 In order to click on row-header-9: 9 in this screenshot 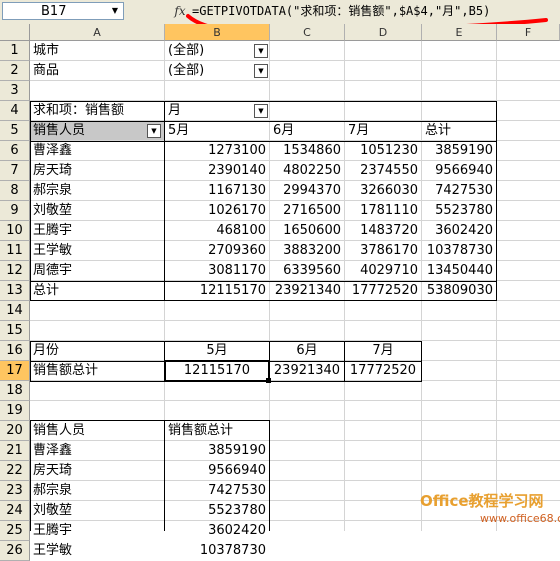, I will do `click(15, 211)`.